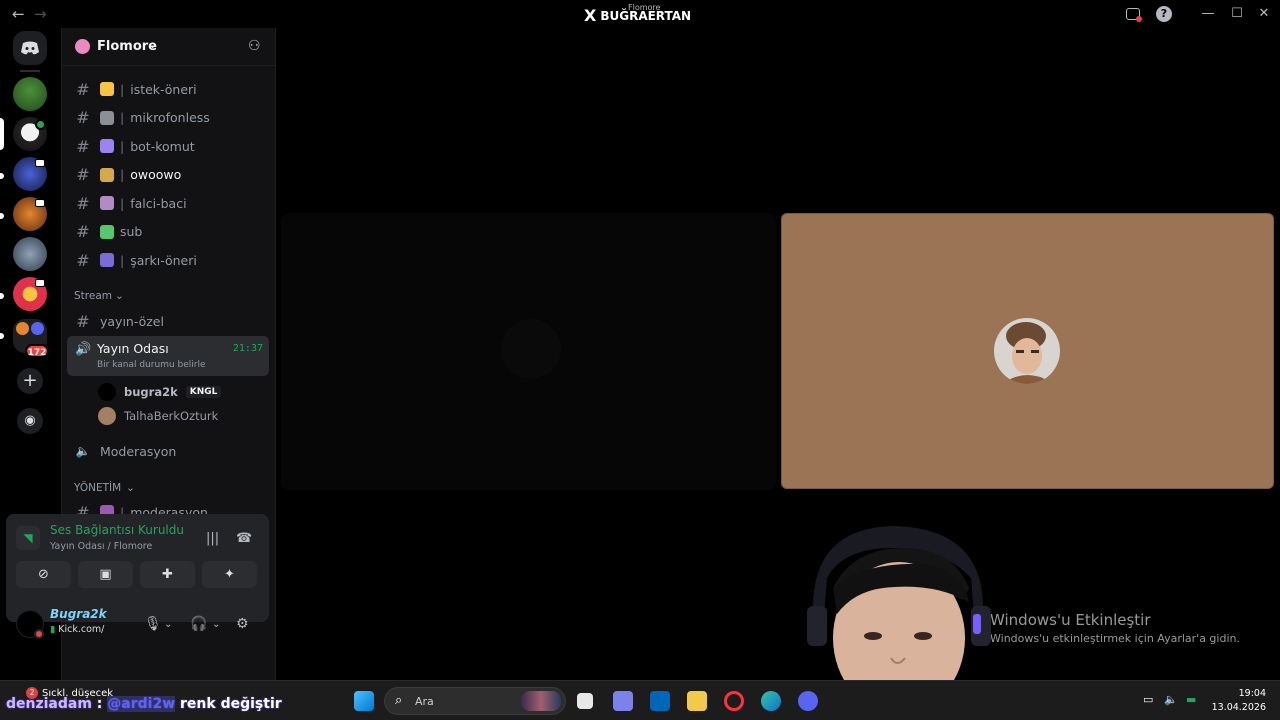  Describe the element at coordinates (53, 629) in the screenshot. I see `kick-icon: ▮` at that location.